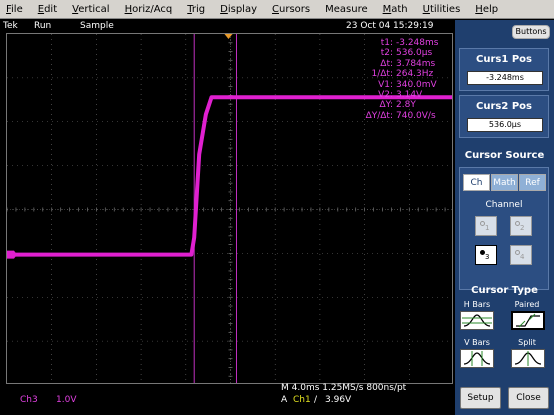  I want to click on curs2-title: Curs2 Pos, so click(504, 106).